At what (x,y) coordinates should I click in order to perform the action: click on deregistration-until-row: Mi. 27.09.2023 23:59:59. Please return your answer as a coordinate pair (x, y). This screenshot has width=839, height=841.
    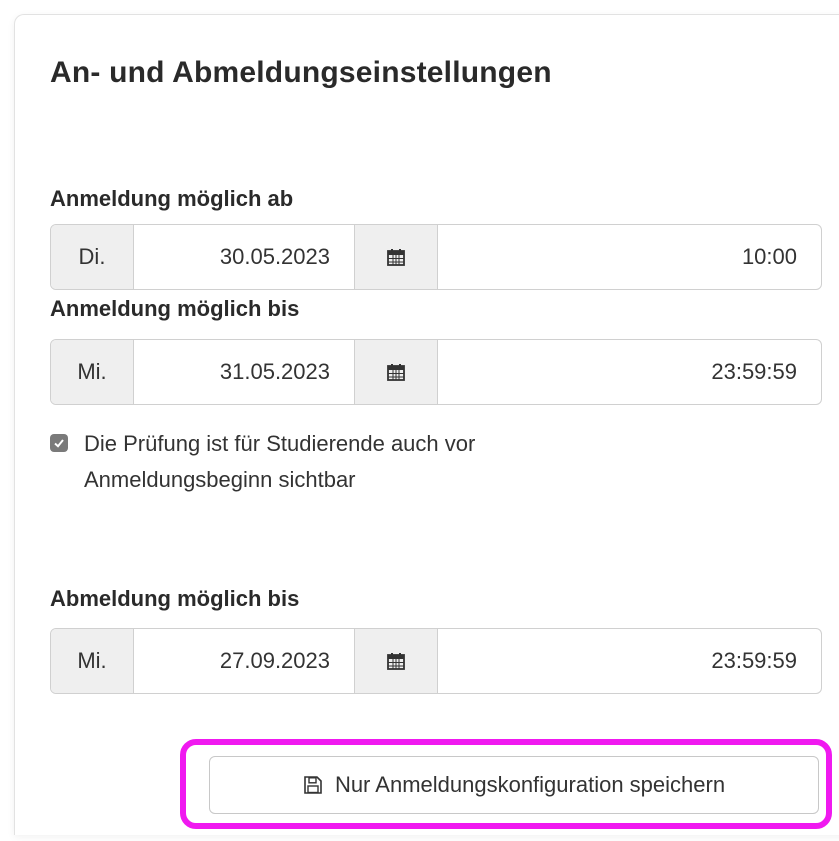
    Looking at the image, I should click on (436, 661).